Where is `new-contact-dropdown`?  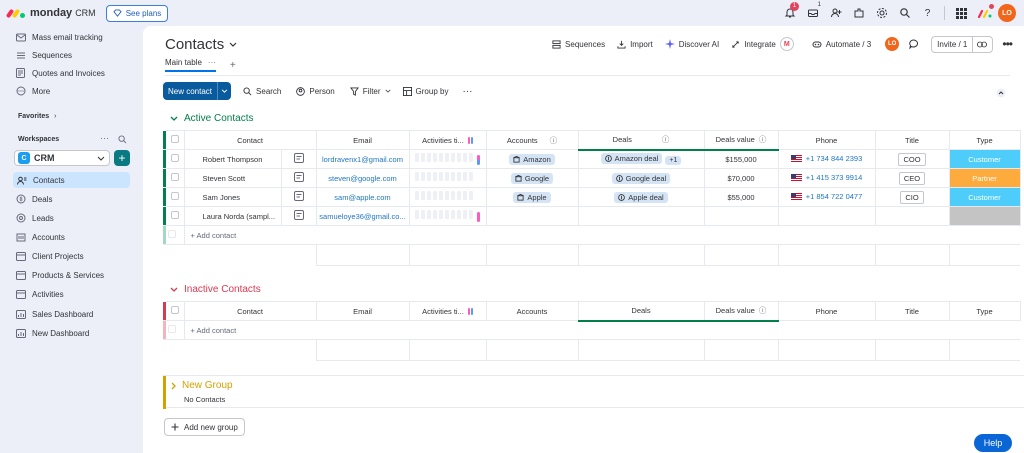 new-contact-dropdown is located at coordinates (224, 91).